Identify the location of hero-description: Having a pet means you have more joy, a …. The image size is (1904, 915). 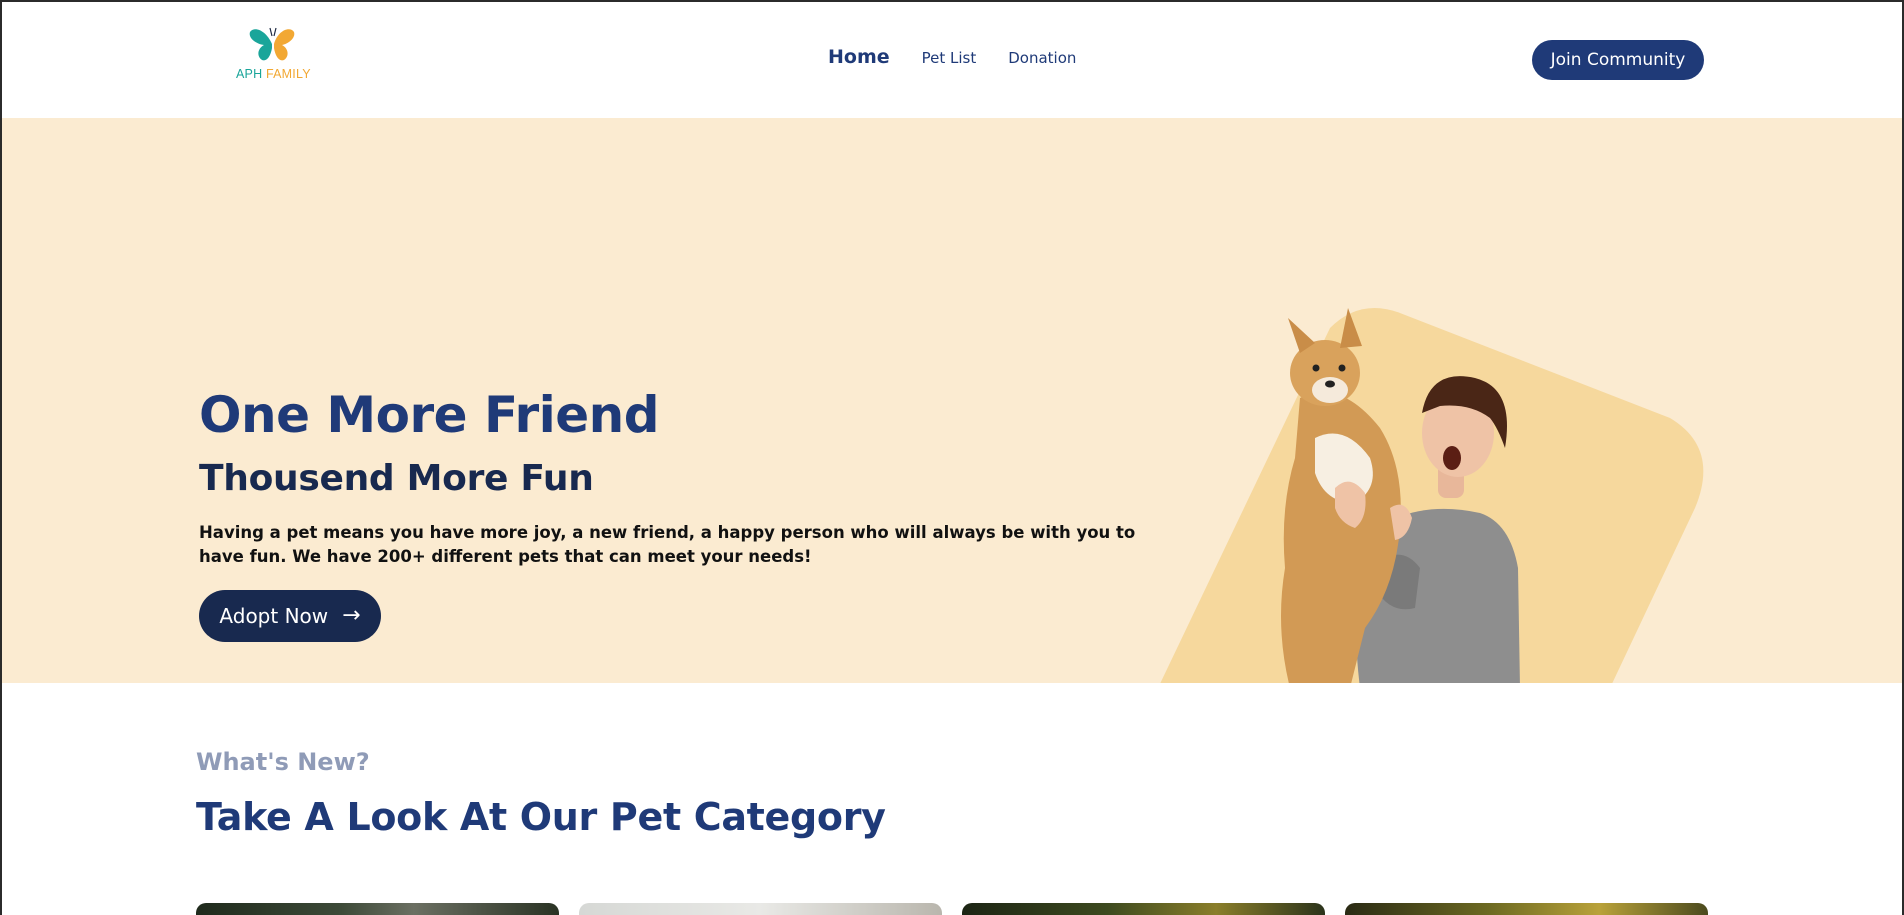
(667, 544).